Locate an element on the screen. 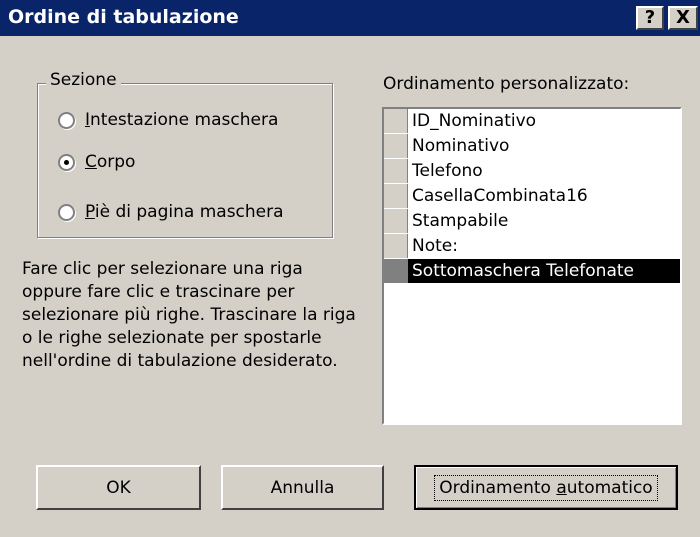  radio-corpo: Corpo is located at coordinates (96, 162).